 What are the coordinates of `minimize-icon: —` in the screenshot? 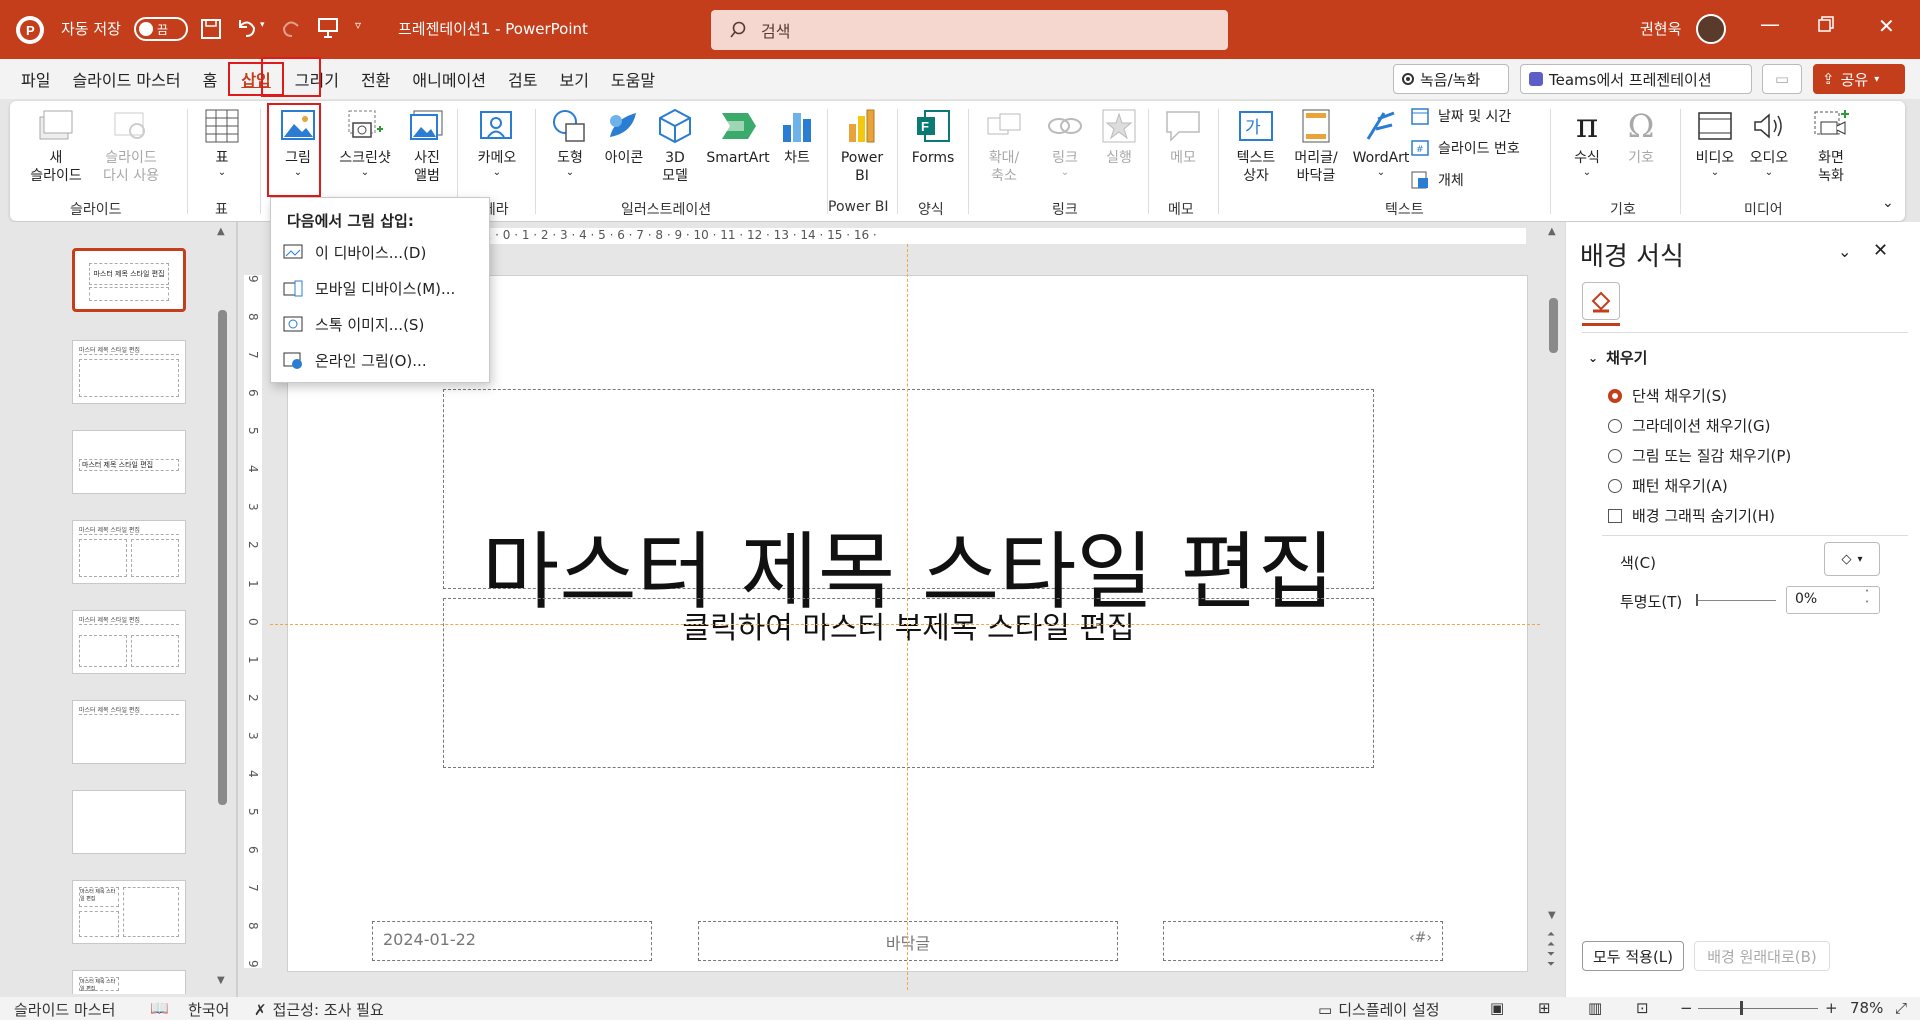 It's located at (1770, 24).